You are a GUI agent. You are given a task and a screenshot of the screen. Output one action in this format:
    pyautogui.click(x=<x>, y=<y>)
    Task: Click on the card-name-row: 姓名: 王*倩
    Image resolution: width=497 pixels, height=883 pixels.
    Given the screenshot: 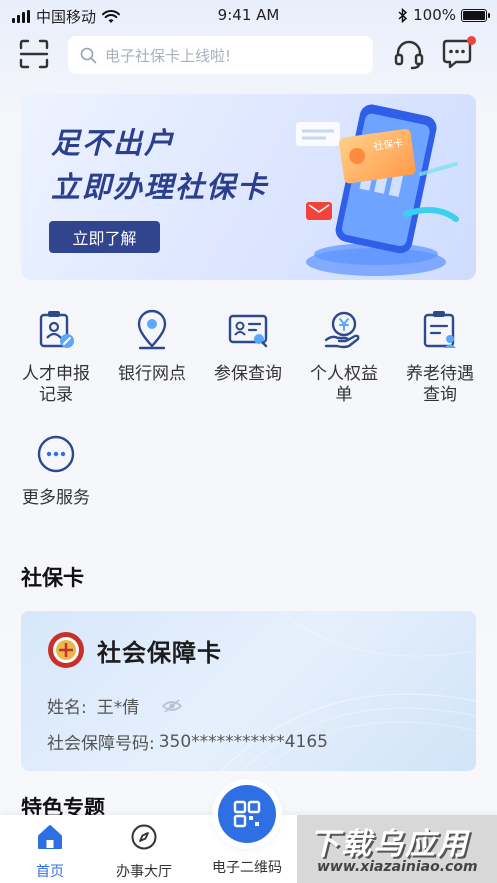 What is the action you would take?
    pyautogui.click(x=115, y=705)
    